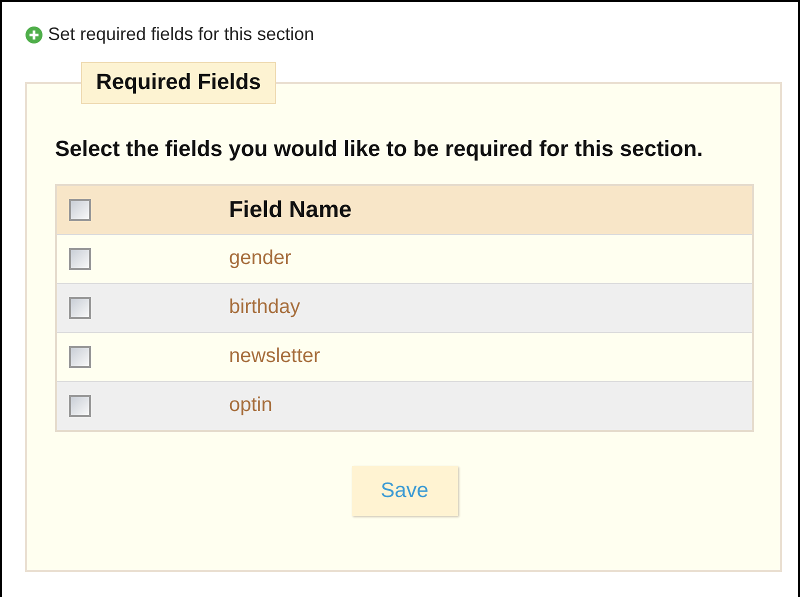 The width and height of the screenshot is (800, 597). Describe the element at coordinates (34, 35) in the screenshot. I see `plus-icon` at that location.